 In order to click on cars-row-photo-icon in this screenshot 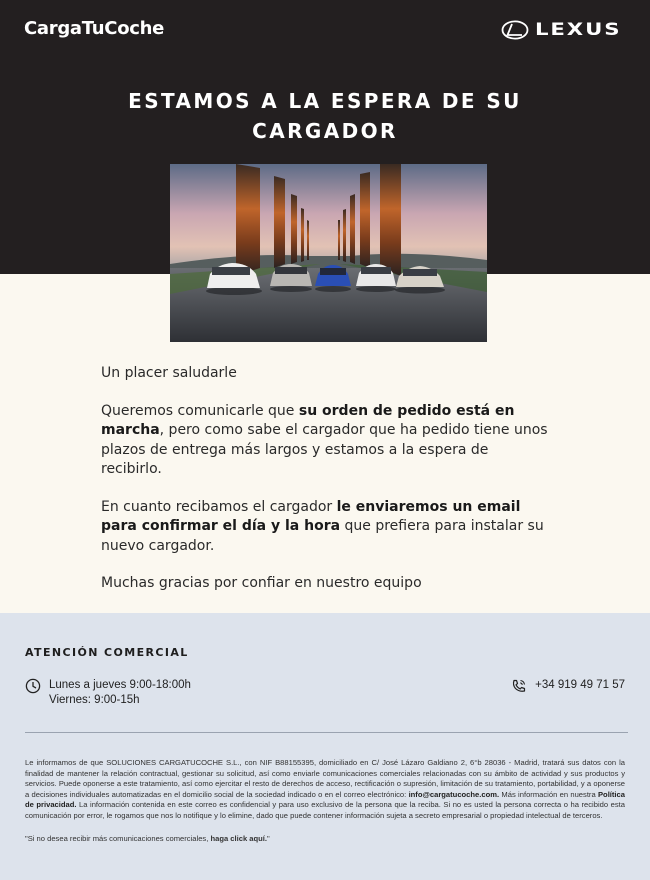, I will do `click(328, 253)`.